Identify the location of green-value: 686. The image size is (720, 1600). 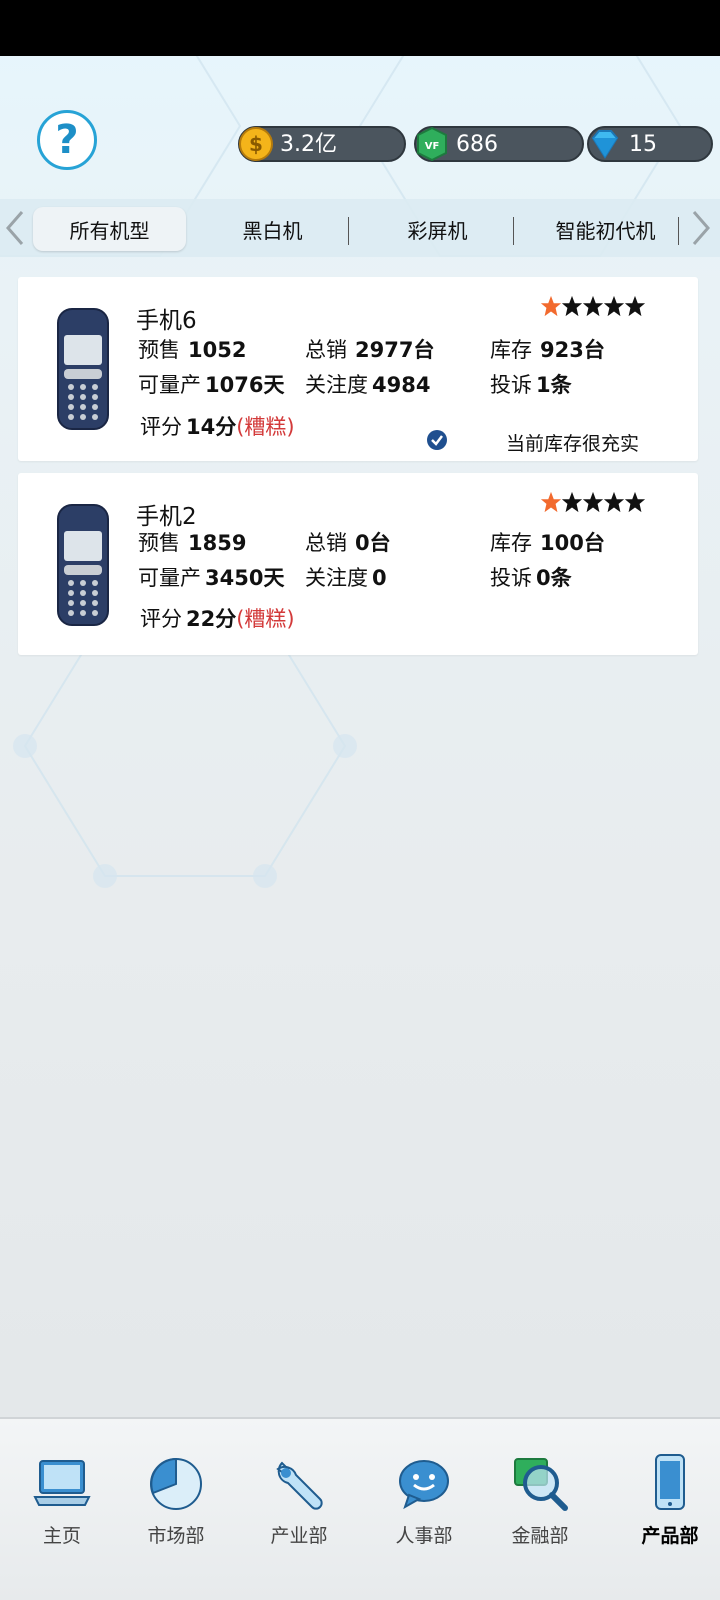
(477, 144).